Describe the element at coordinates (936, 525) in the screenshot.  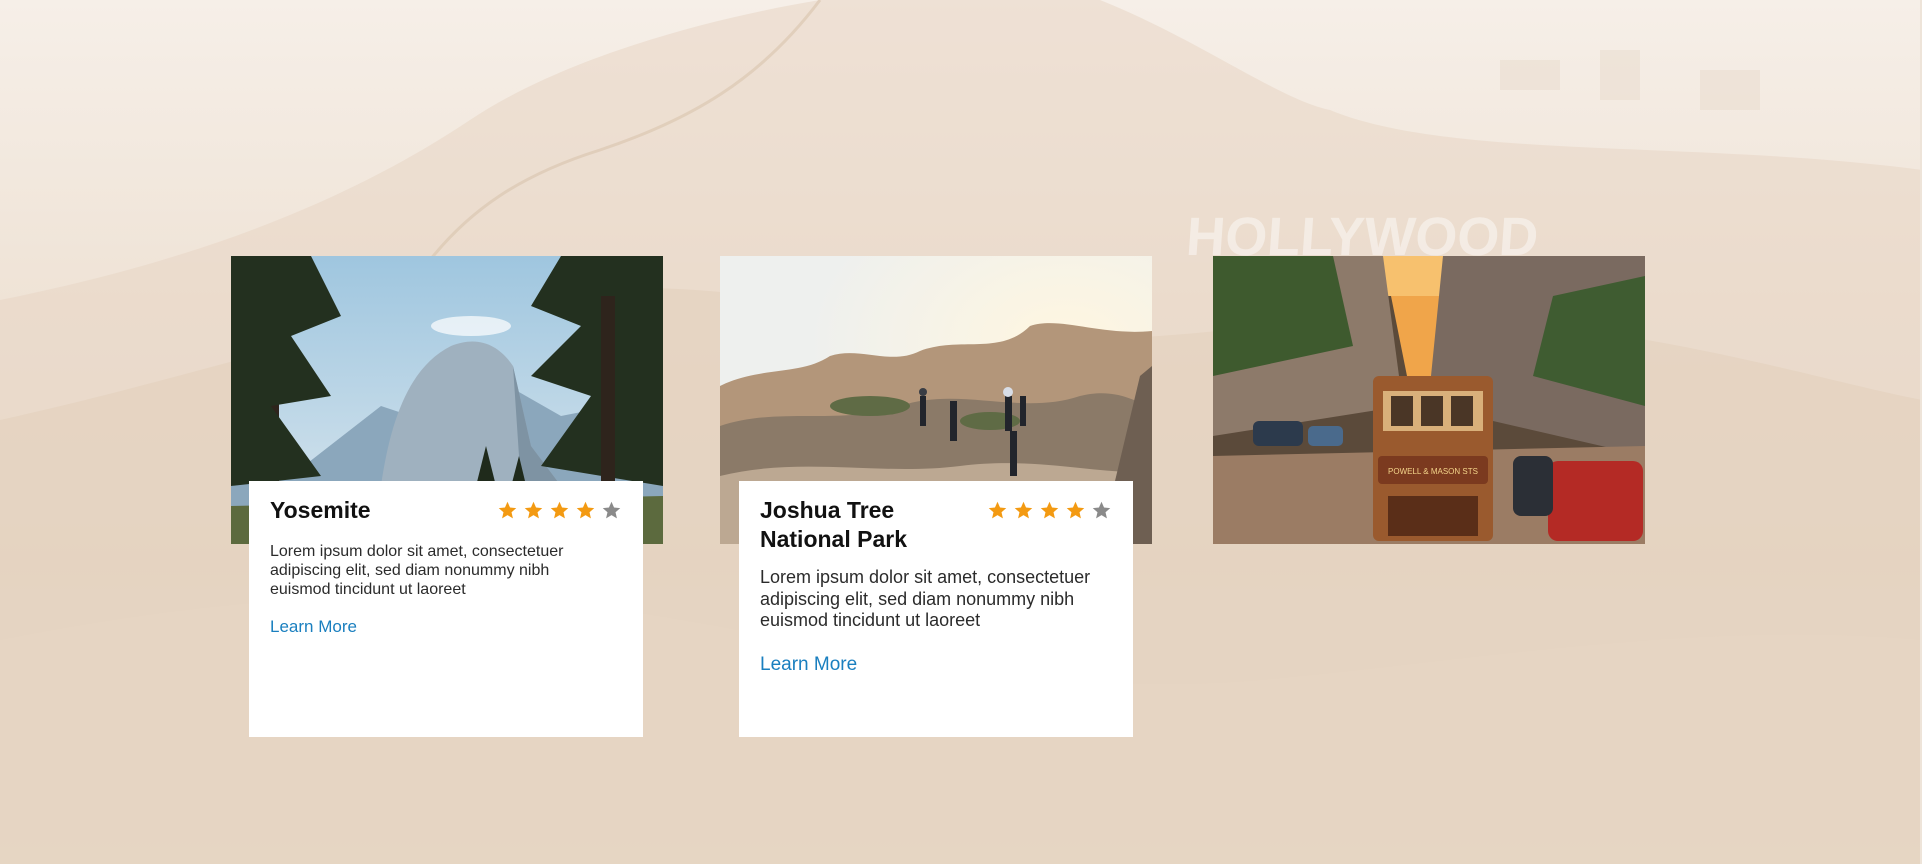
I see `card-header: Joshua Tree National Park` at that location.